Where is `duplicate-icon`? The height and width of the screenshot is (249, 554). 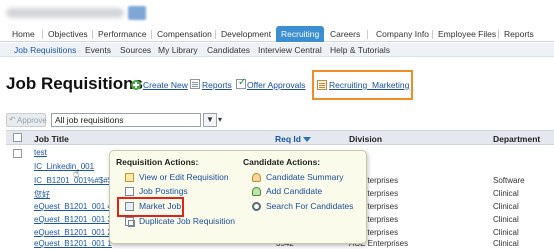
duplicate-icon is located at coordinates (130, 222).